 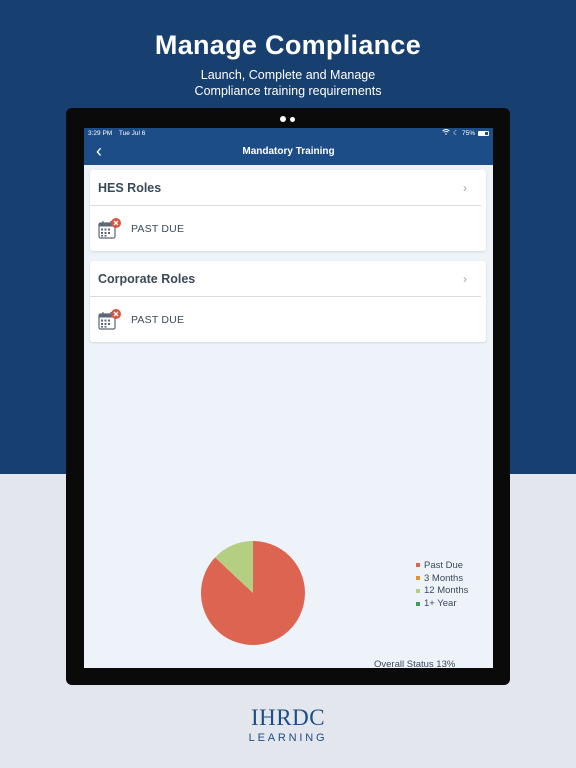 I want to click on legend-label: Past Due, so click(x=444, y=565).